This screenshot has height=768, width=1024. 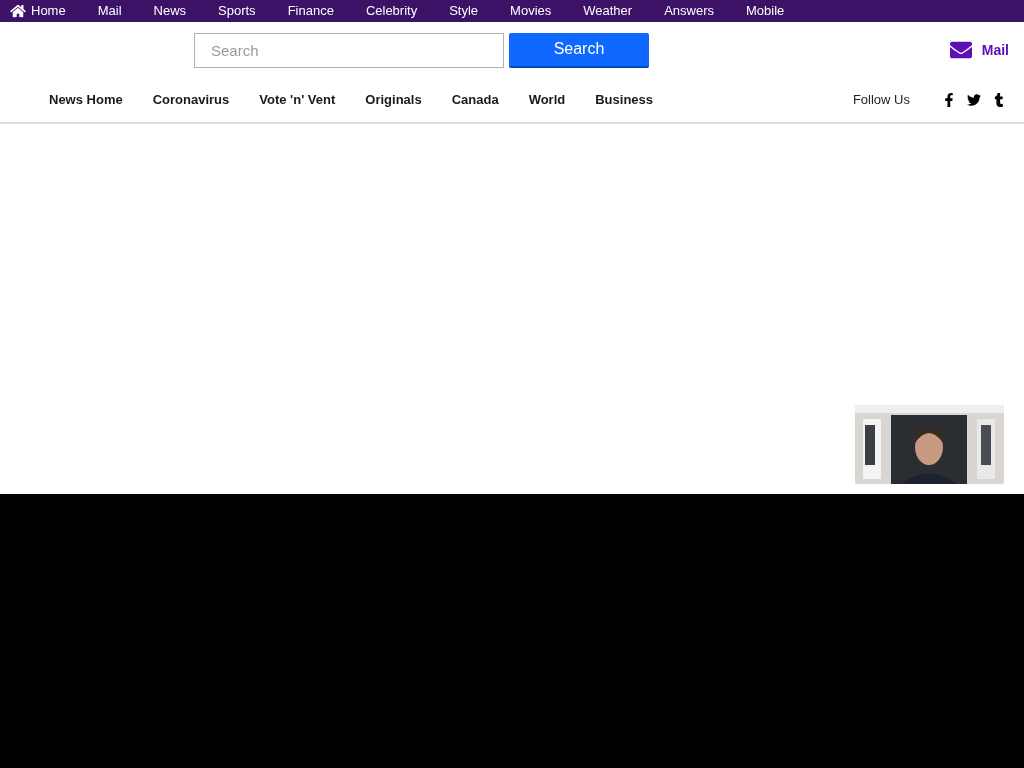 I want to click on top-nav-link: Weather, so click(x=608, y=11).